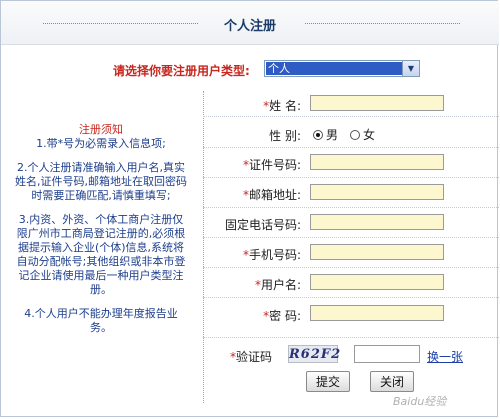 The height and width of the screenshot is (419, 500). What do you see at coordinates (271, 165) in the screenshot?
I see `id-number-label: *证件号码:` at bounding box center [271, 165].